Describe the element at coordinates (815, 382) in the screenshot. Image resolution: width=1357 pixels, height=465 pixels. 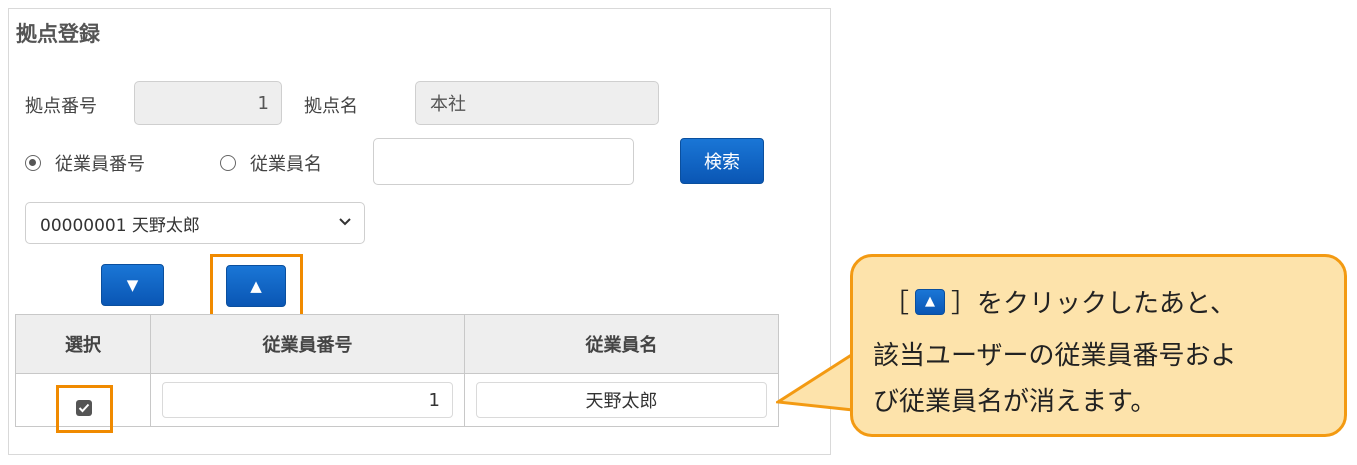
I see `callout-pointer` at that location.